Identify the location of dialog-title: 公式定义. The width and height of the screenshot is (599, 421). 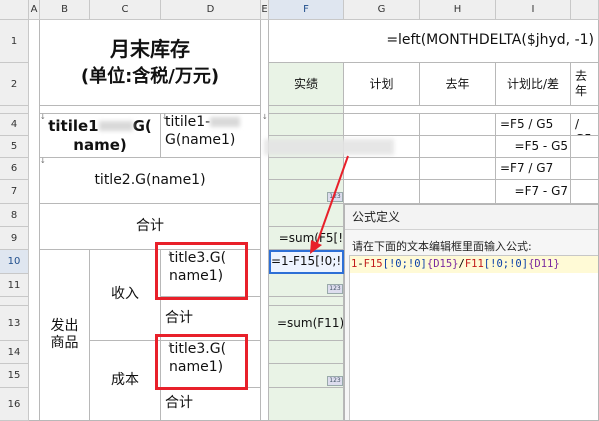
(471, 217).